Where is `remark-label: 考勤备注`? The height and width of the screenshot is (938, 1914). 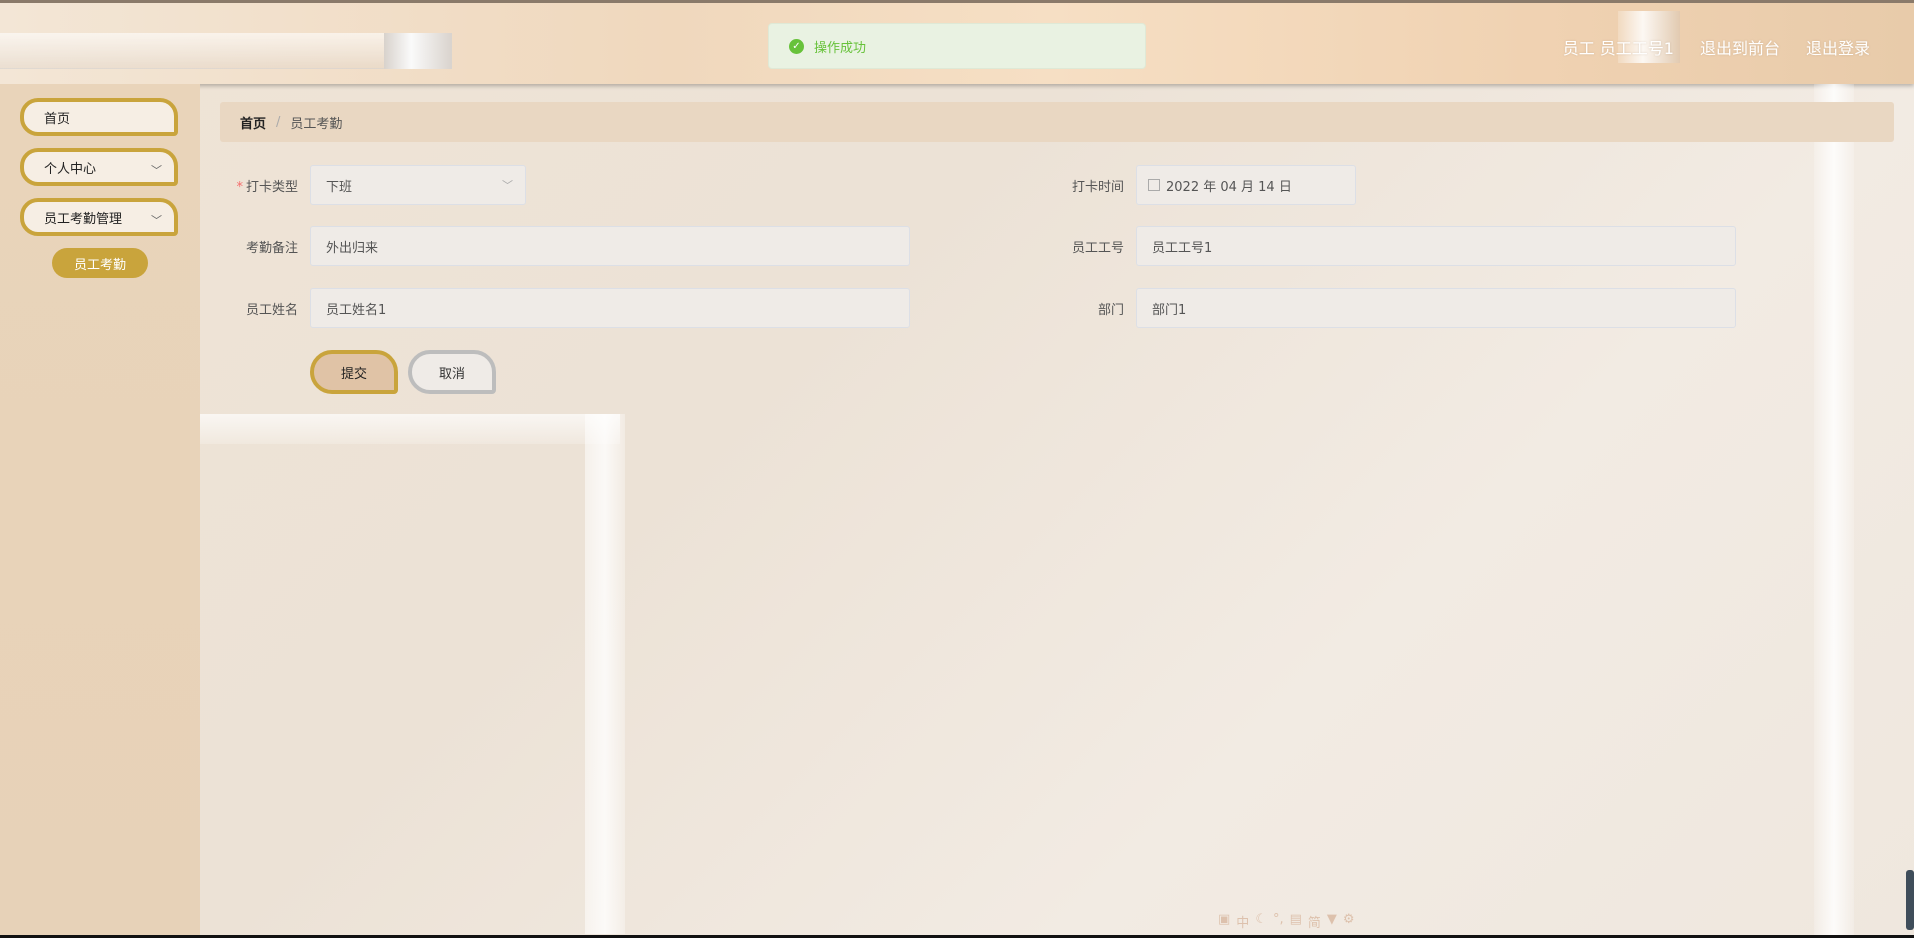 remark-label: 考勤备注 is located at coordinates (271, 248).